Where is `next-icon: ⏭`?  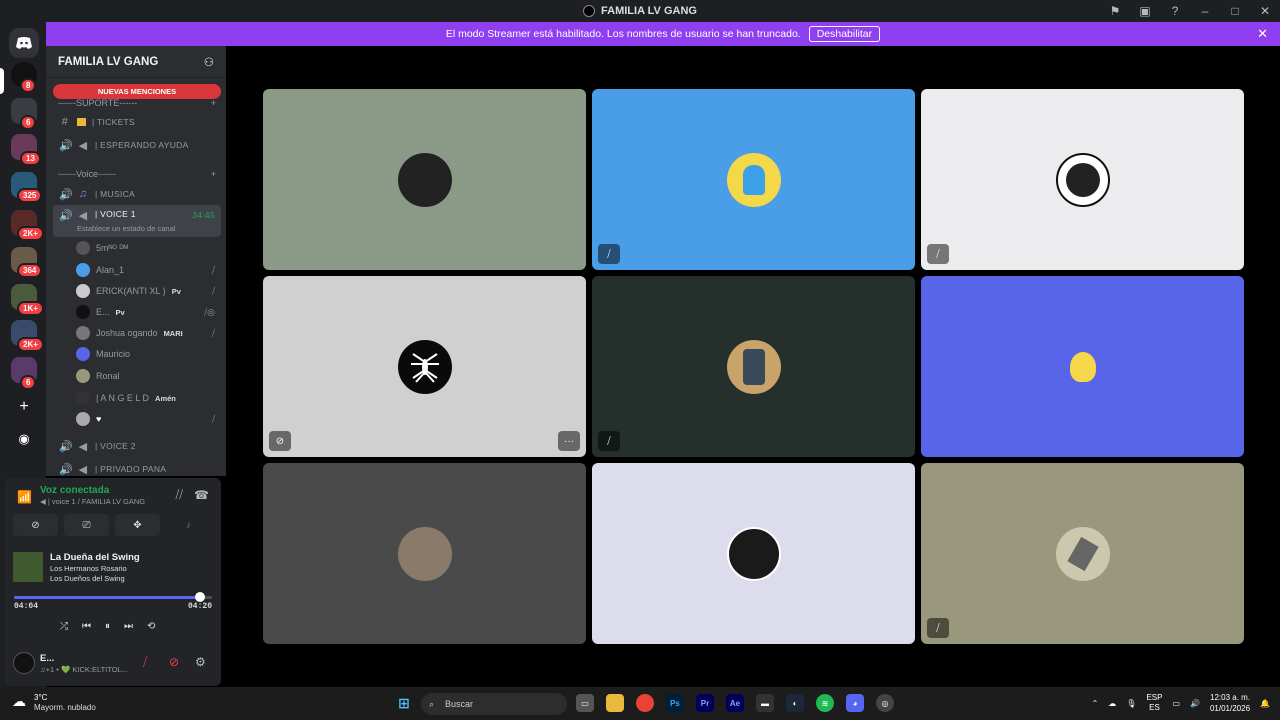 next-icon: ⏭ is located at coordinates (128, 626).